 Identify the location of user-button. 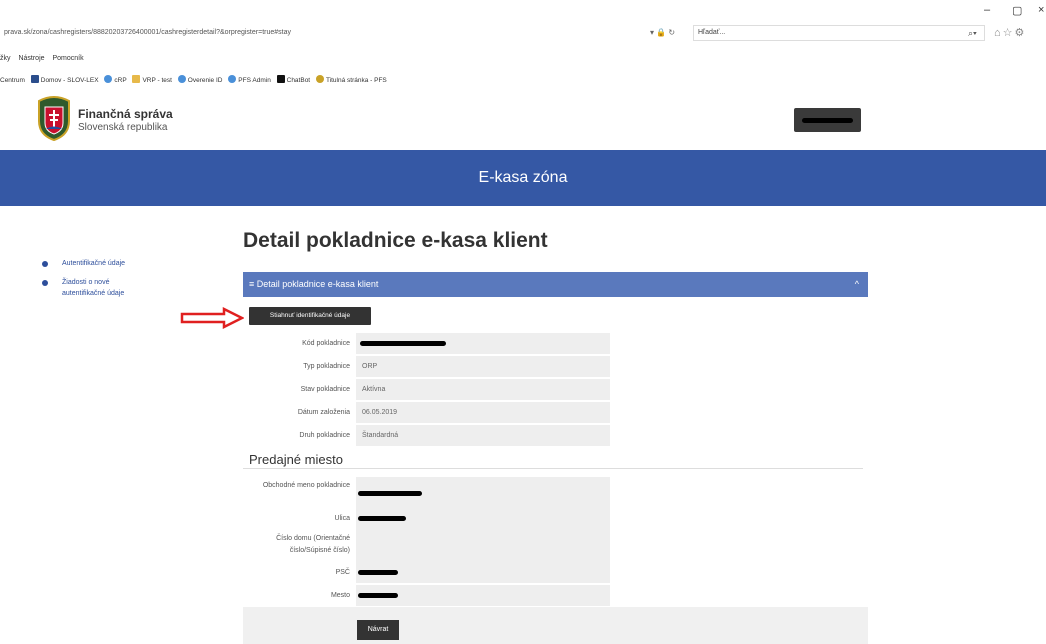
(827, 120).